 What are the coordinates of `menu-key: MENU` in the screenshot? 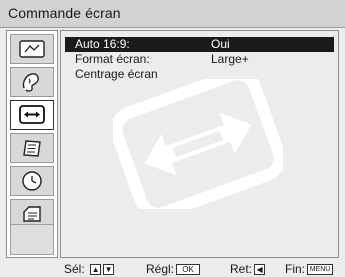 It's located at (320, 270).